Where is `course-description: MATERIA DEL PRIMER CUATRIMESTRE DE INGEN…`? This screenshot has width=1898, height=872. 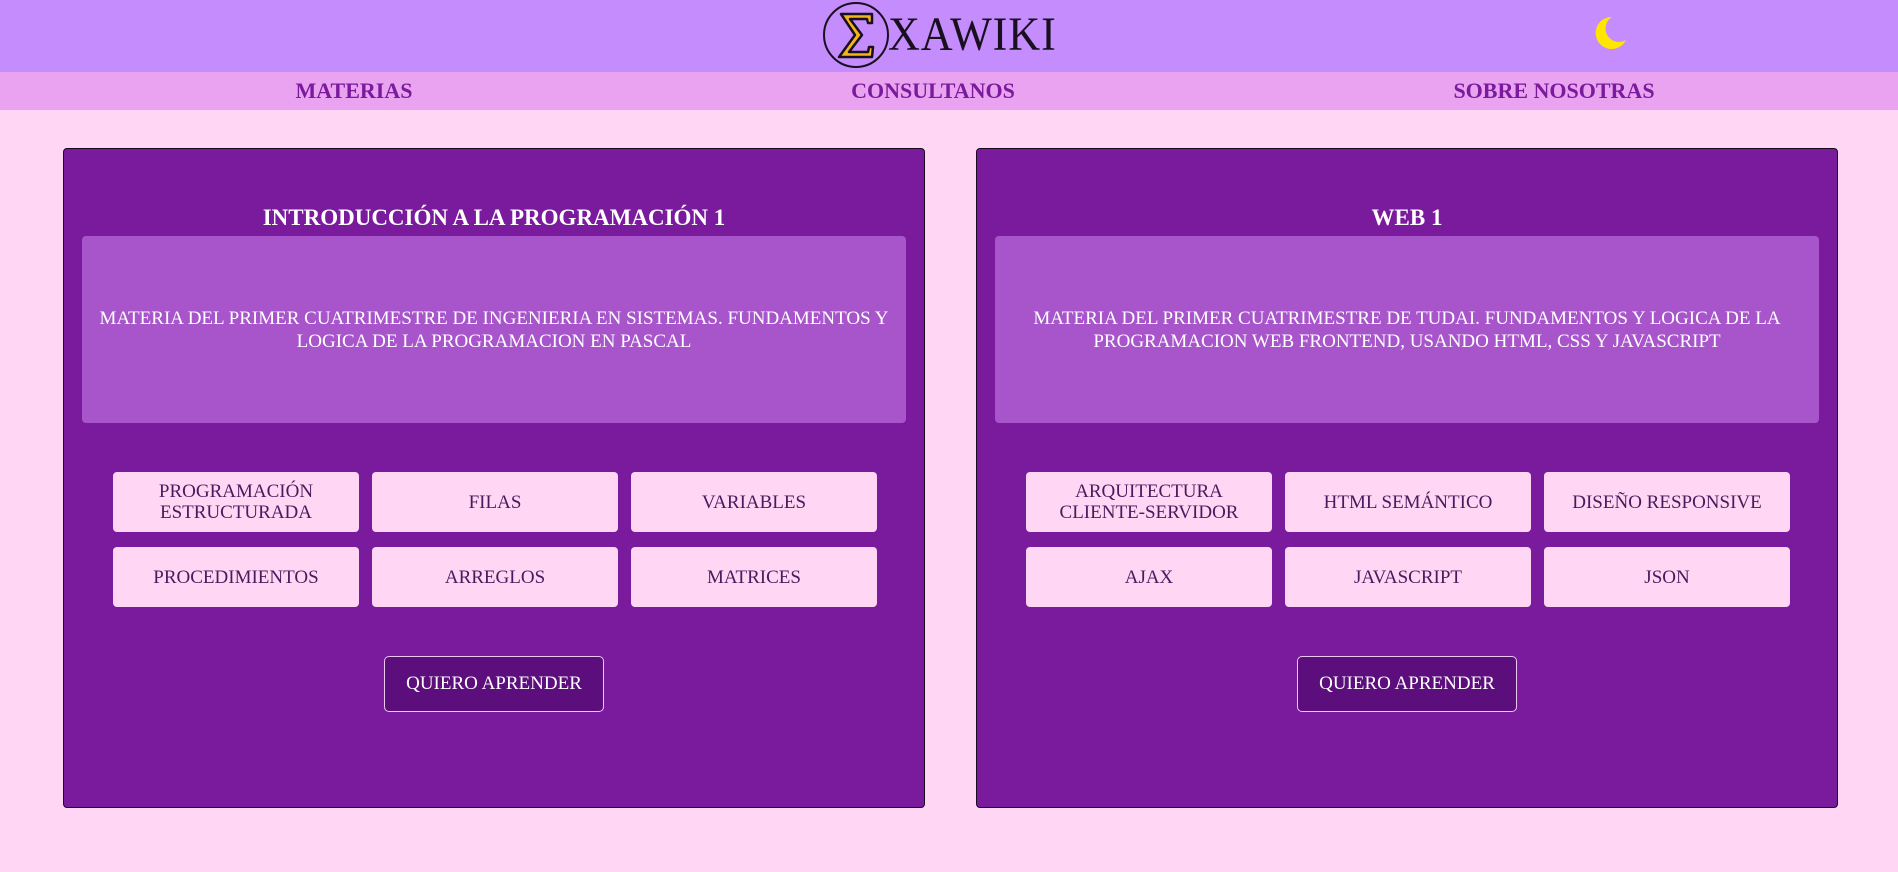 course-description: MATERIA DEL PRIMER CUATRIMESTRE DE INGEN… is located at coordinates (494, 329).